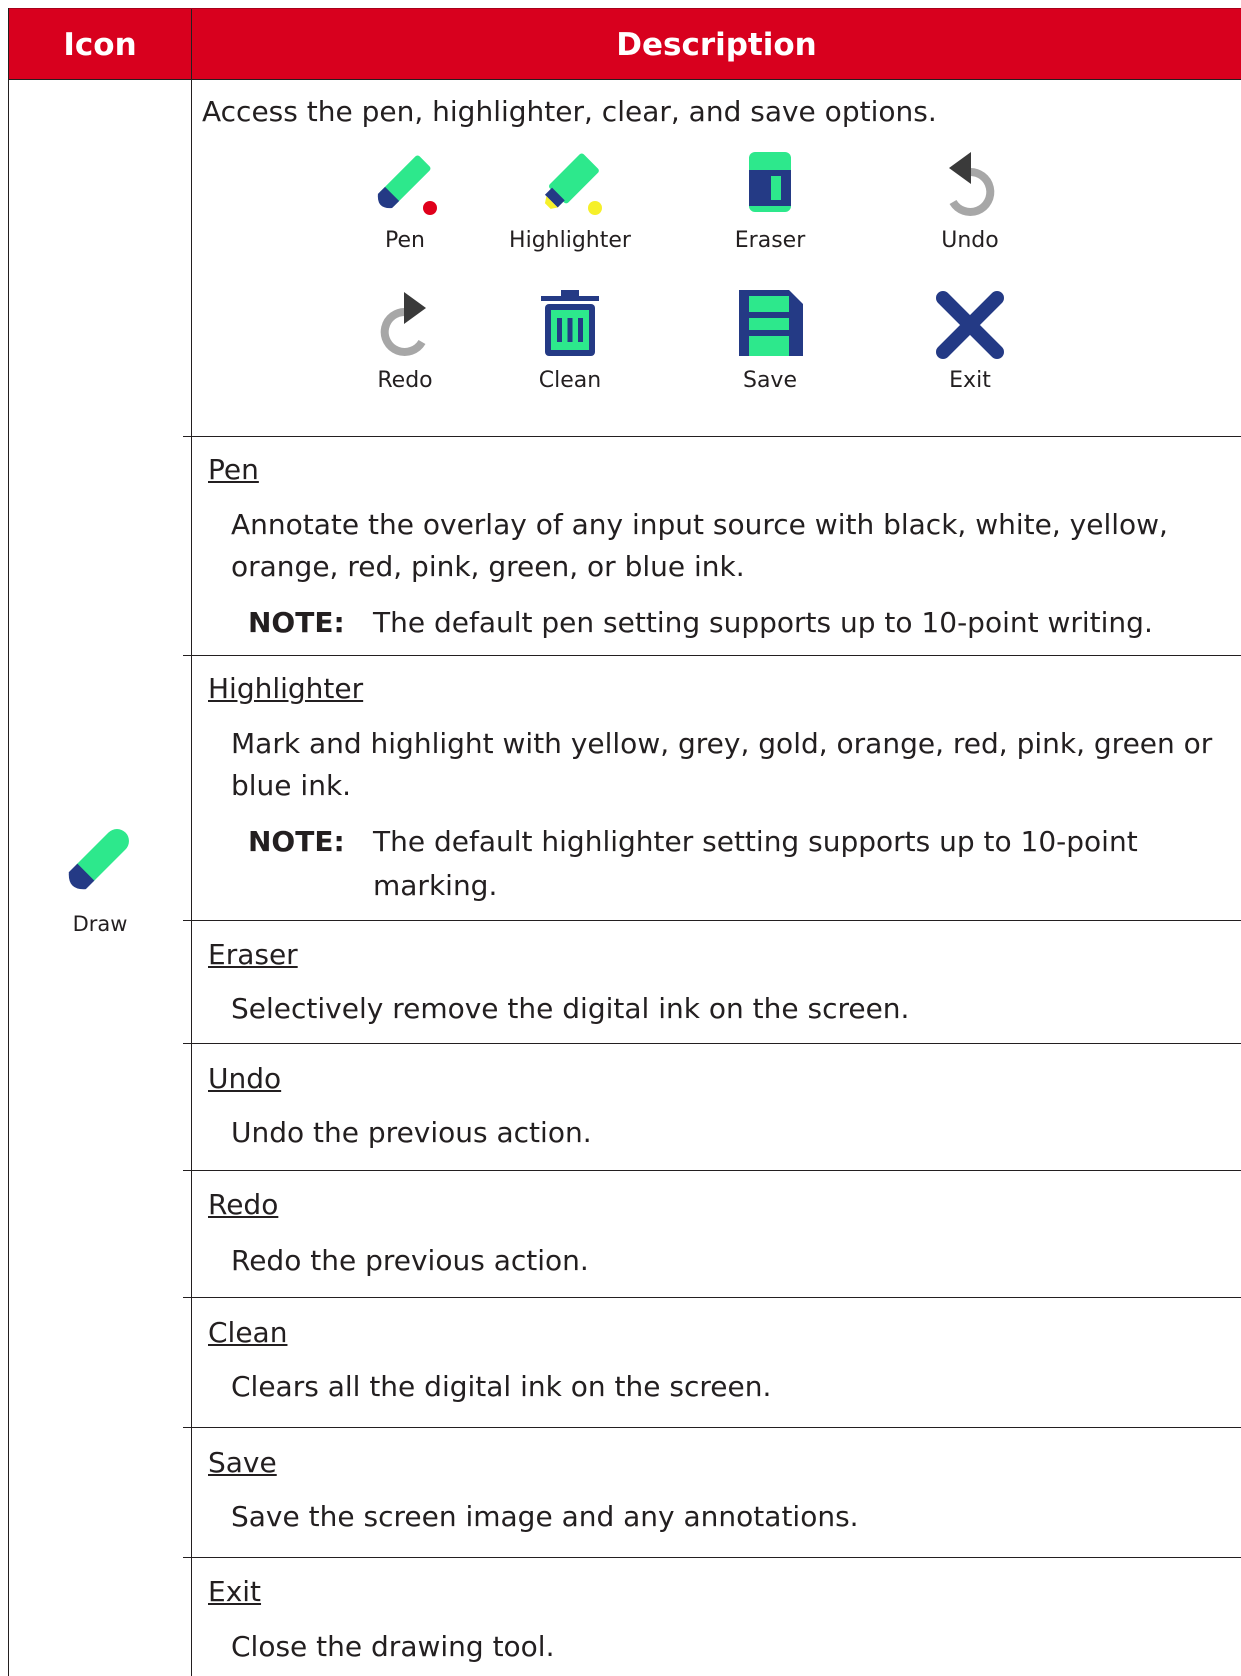 The image size is (1241, 1676). What do you see at coordinates (286, 688) in the screenshot?
I see `section-title-highlighter: Highlighter` at bounding box center [286, 688].